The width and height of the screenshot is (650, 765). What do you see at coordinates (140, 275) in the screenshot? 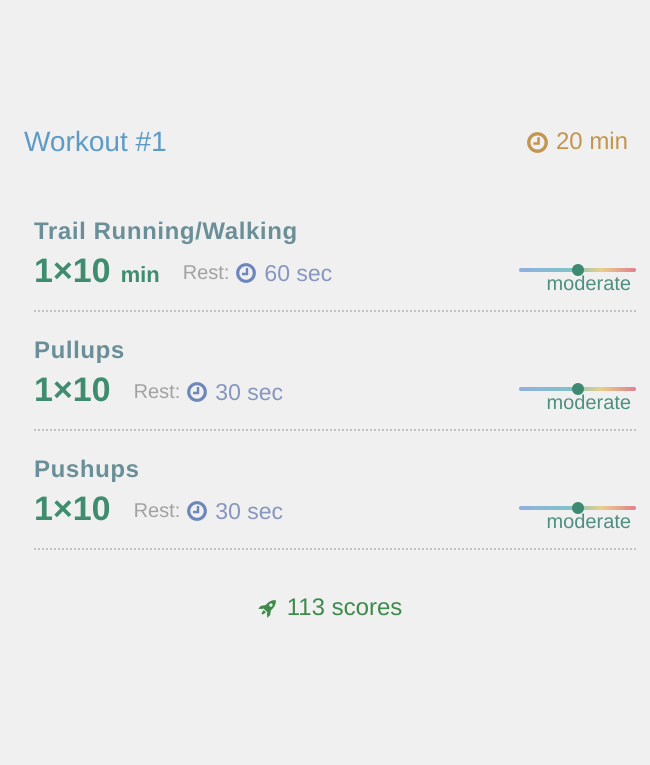
I see `sets-unit: min` at bounding box center [140, 275].